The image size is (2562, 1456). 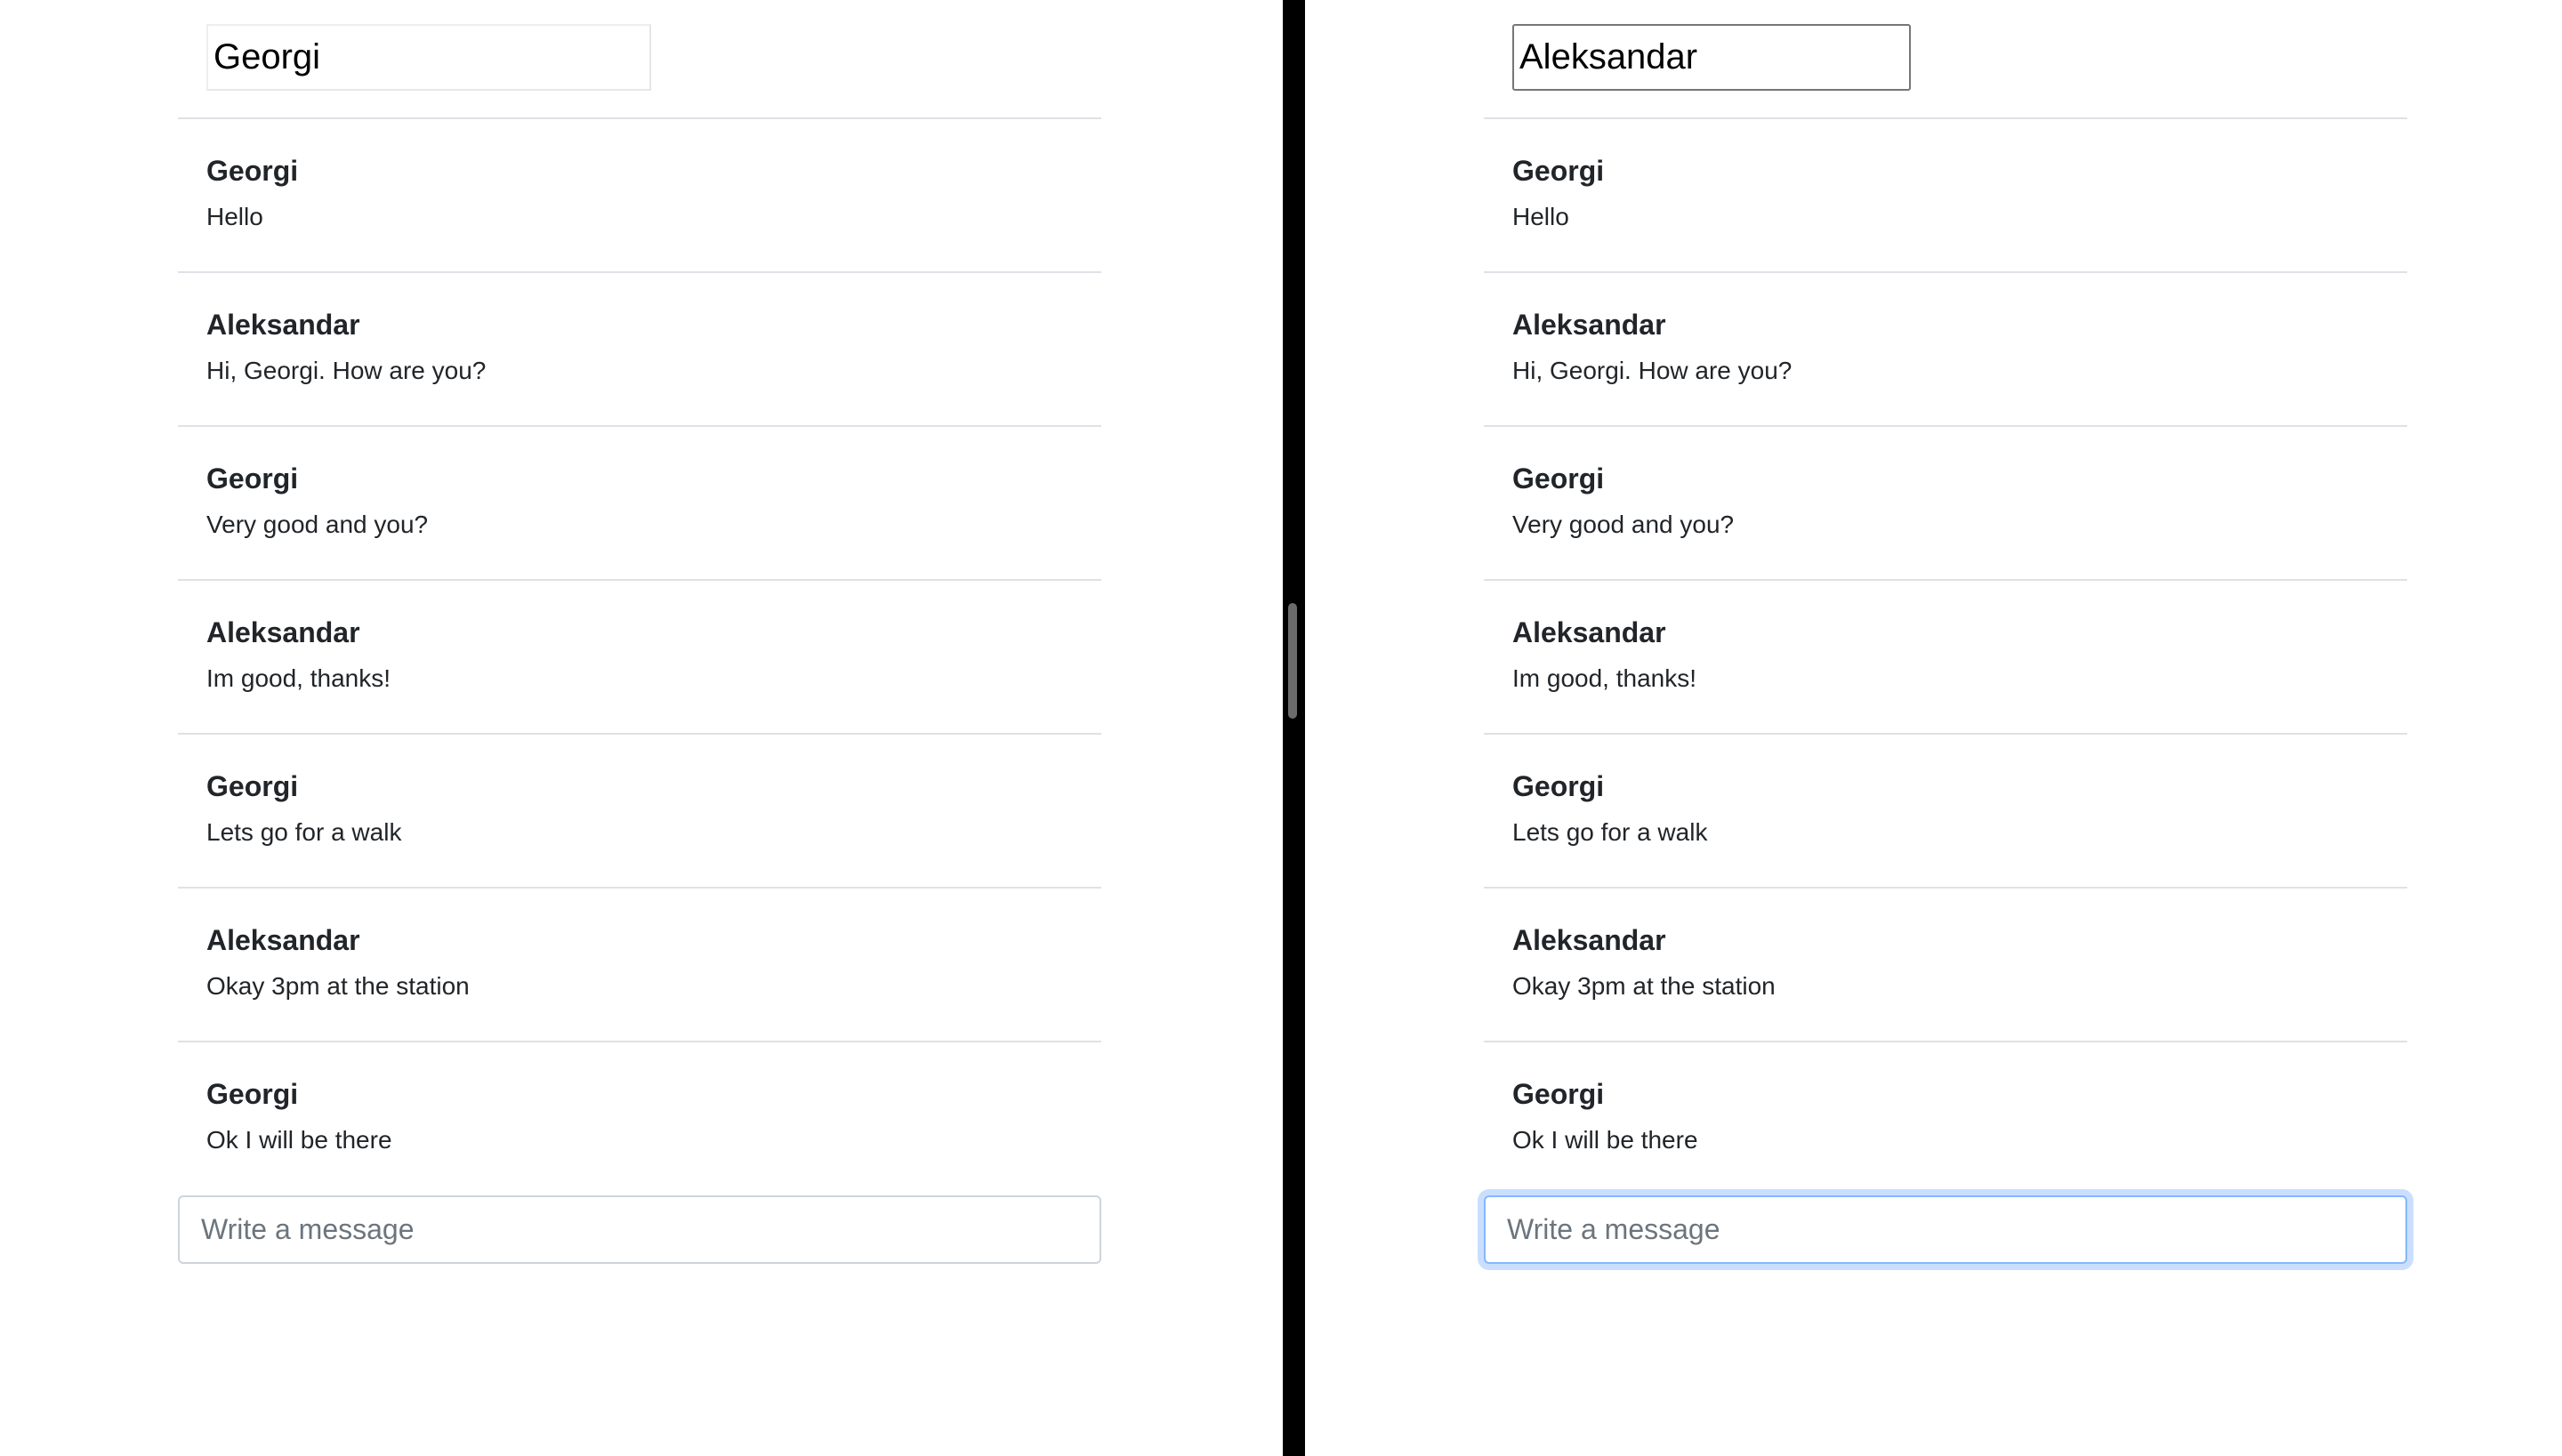 What do you see at coordinates (1292, 661) in the screenshot?
I see `split-resize-handle` at bounding box center [1292, 661].